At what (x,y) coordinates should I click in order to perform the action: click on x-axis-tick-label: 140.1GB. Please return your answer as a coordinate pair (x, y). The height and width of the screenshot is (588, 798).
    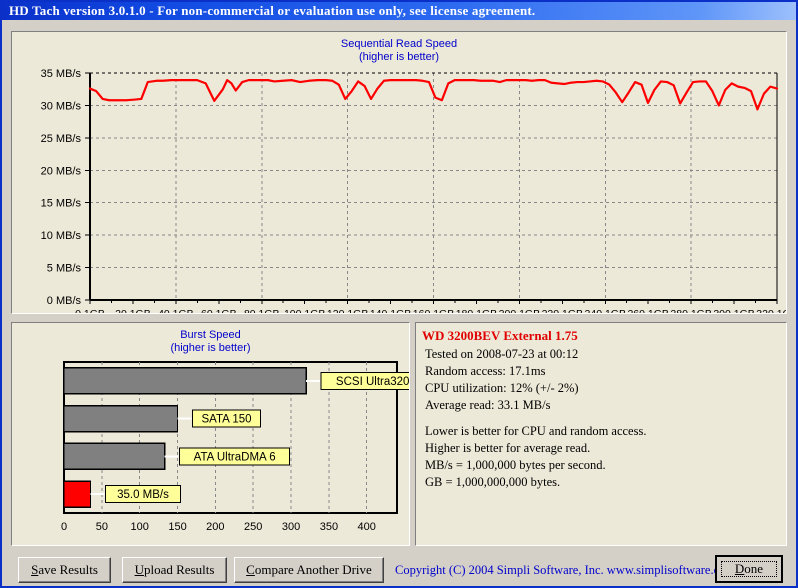
    Looking at the image, I should click on (390, 310).